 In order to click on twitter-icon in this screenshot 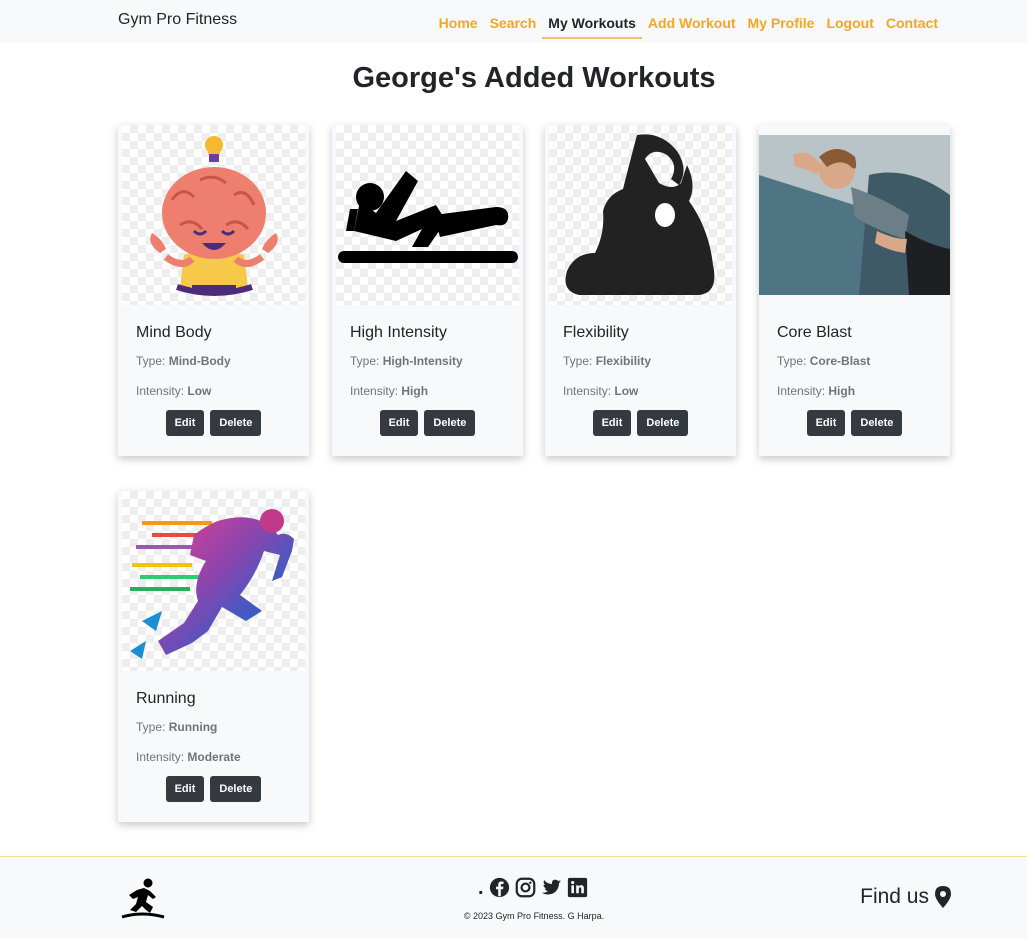, I will do `click(551, 887)`.